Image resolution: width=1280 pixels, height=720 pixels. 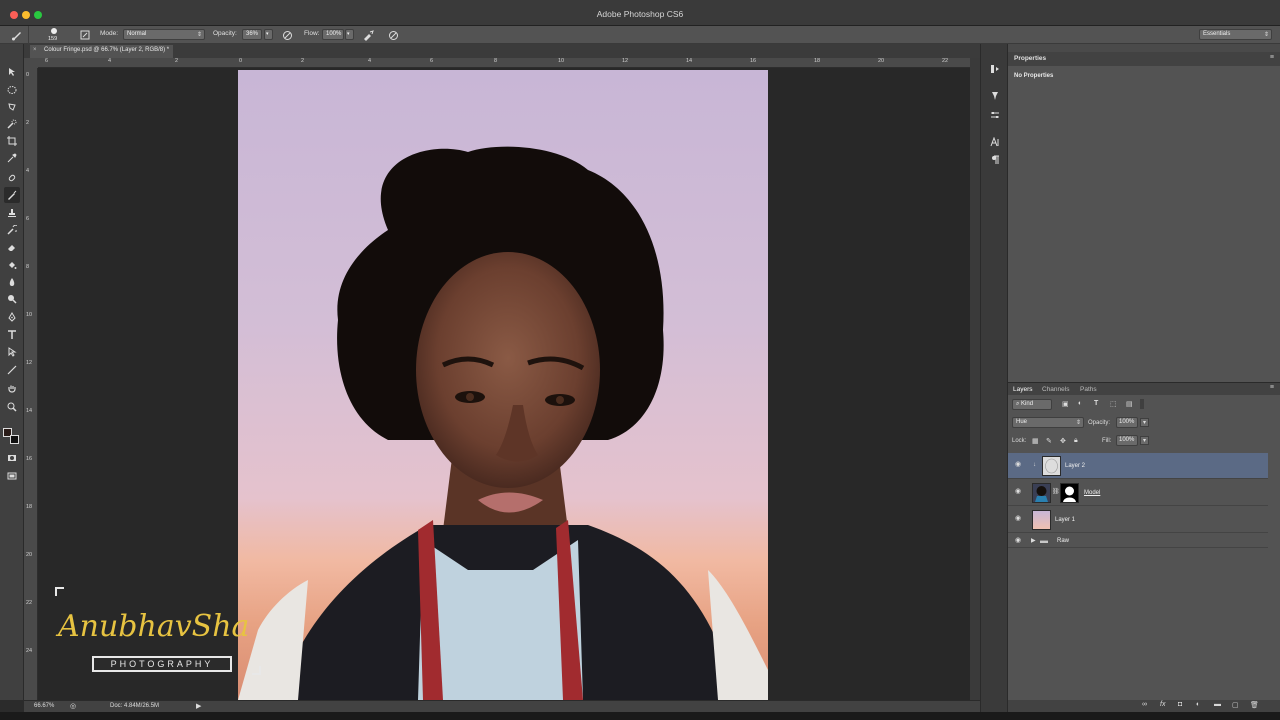 I want to click on crop-tool-icon, so click(x=12, y=141).